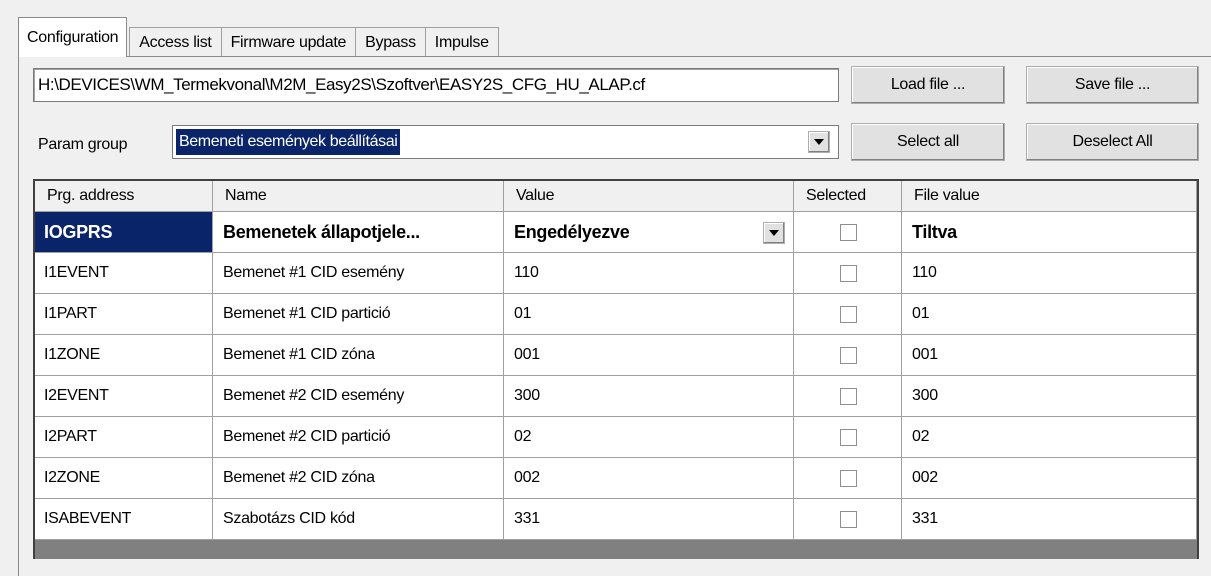 Image resolution: width=1211 pixels, height=576 pixels. Describe the element at coordinates (288, 142) in the screenshot. I see `param-group-selected-value: Bemeneti események beállításai` at that location.